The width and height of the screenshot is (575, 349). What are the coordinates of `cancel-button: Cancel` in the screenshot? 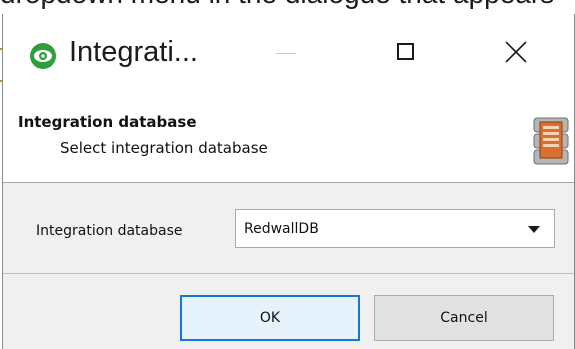 It's located at (464, 318).